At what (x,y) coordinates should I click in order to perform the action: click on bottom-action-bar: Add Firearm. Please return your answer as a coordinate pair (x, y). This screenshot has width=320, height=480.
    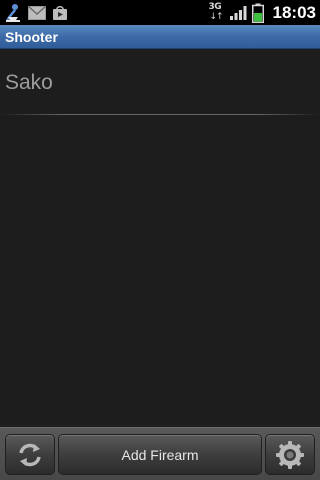
    Looking at the image, I should click on (160, 453).